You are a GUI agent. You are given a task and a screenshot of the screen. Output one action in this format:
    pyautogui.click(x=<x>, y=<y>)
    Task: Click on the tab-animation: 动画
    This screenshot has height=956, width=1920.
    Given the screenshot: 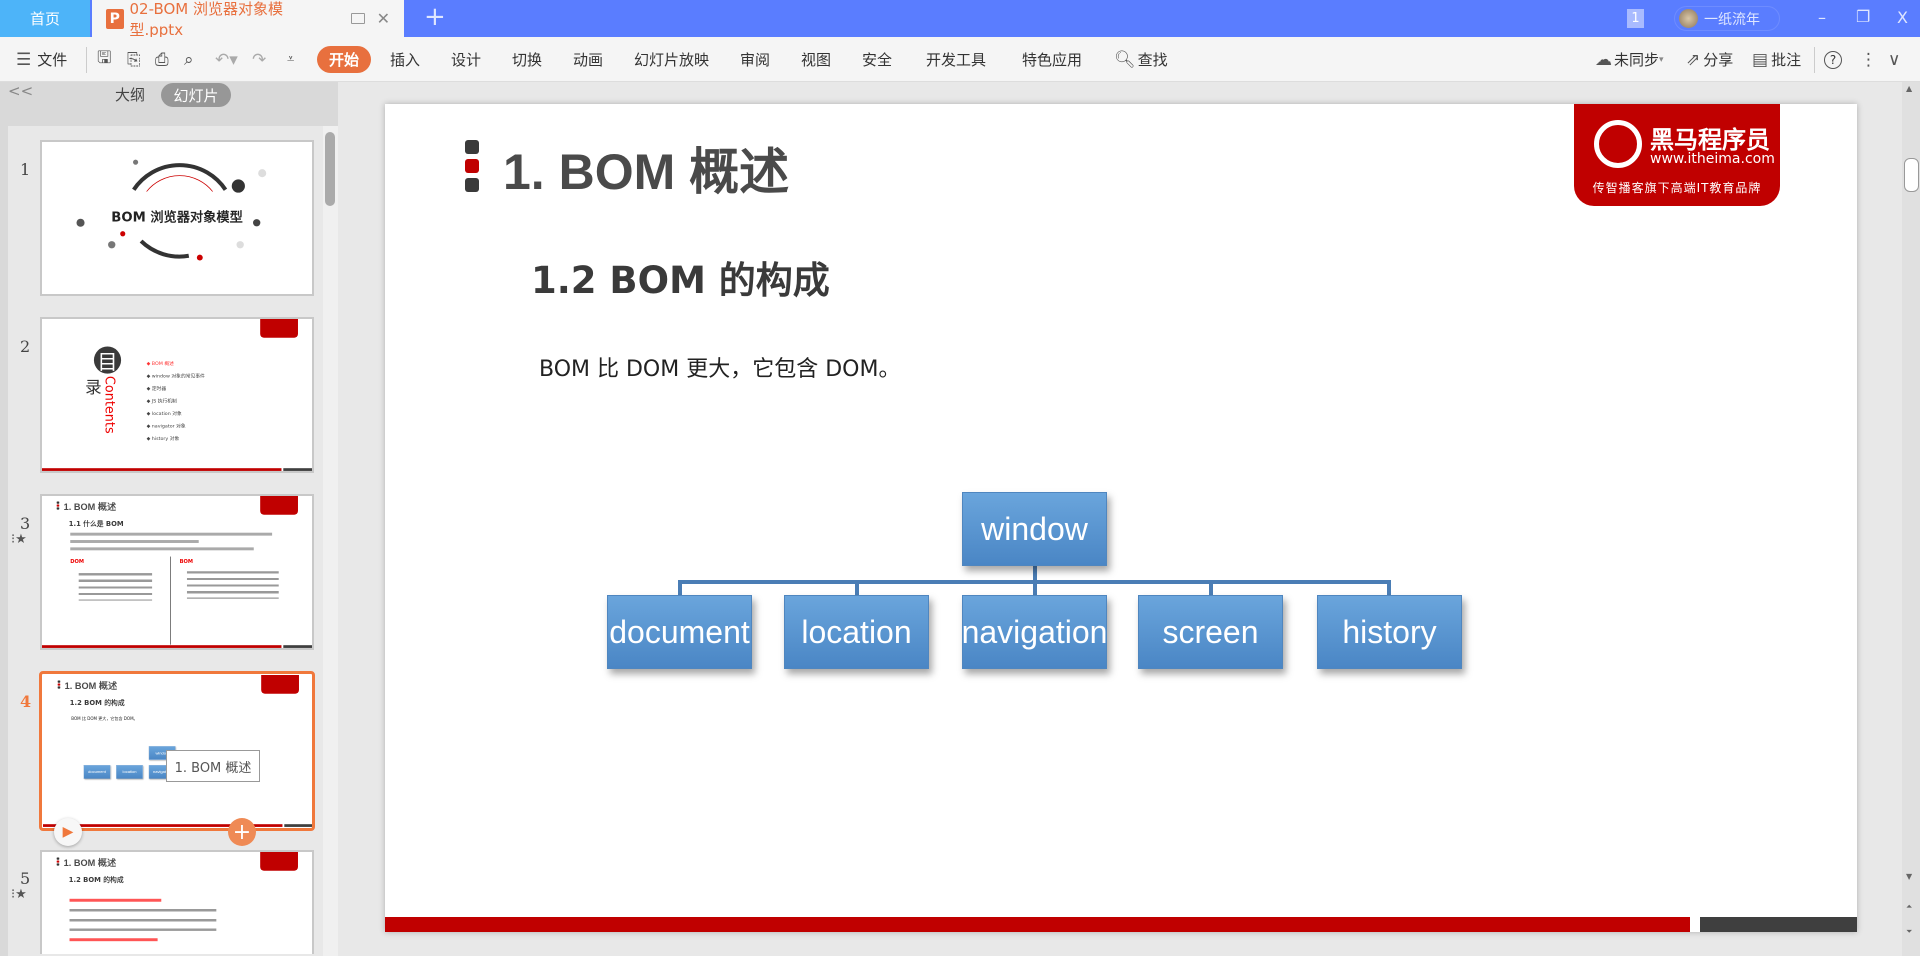 What is the action you would take?
    pyautogui.click(x=588, y=59)
    